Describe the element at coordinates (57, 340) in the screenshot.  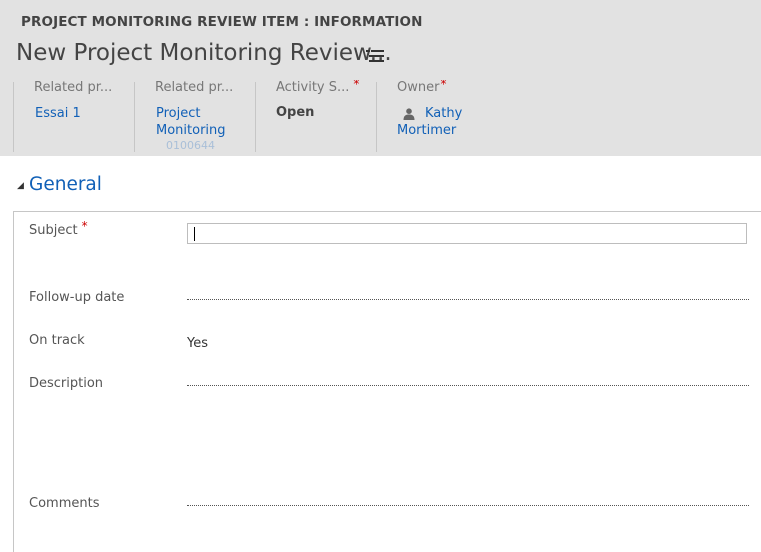
I see `on-track-label: On track` at that location.